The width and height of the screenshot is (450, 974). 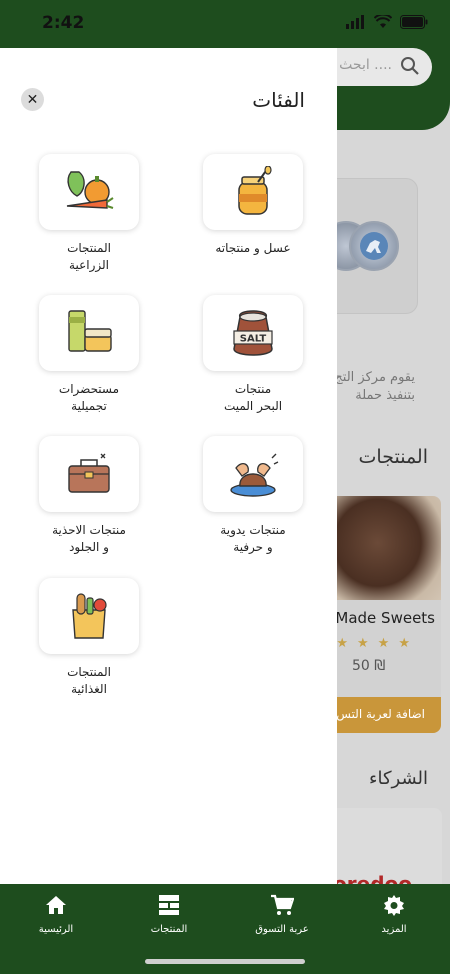 What do you see at coordinates (169, 905) in the screenshot?
I see `list-icon` at bounding box center [169, 905].